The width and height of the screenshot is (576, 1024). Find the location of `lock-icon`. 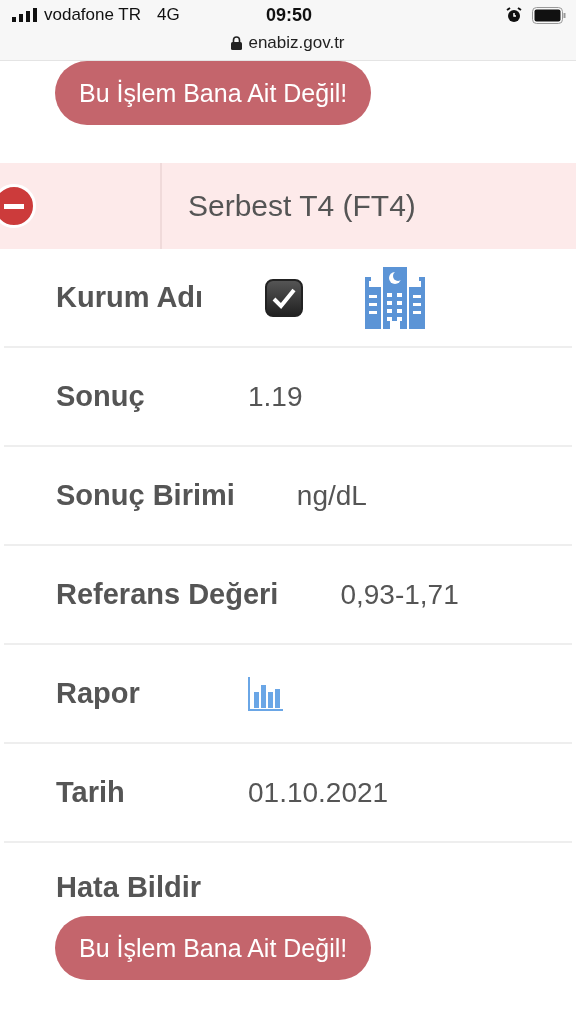

lock-icon is located at coordinates (237, 43).